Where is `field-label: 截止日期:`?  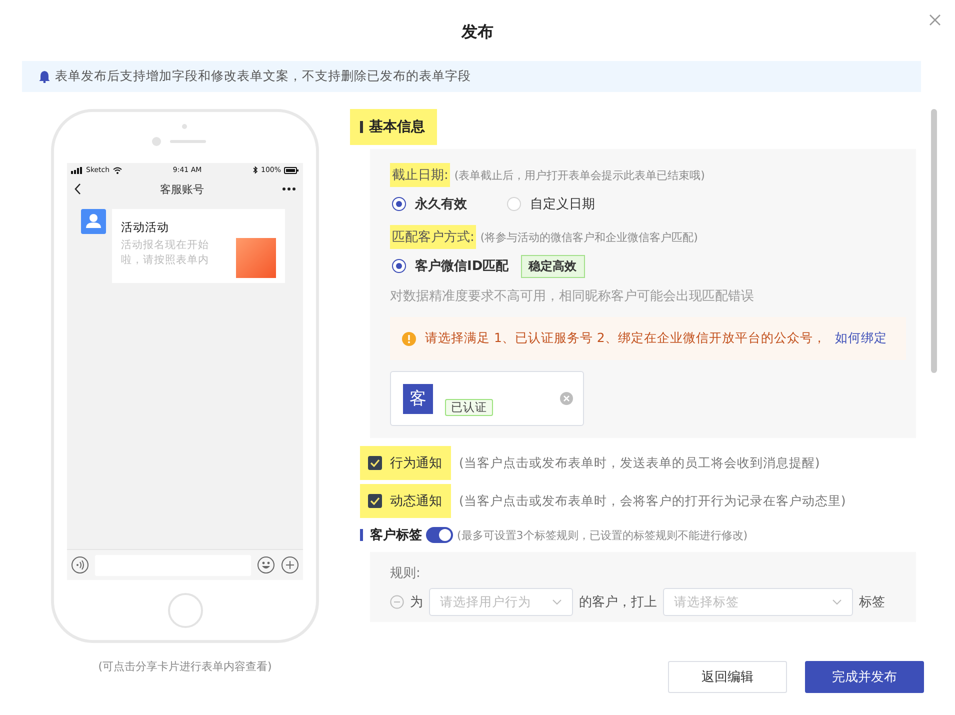
field-label: 截止日期: is located at coordinates (420, 175).